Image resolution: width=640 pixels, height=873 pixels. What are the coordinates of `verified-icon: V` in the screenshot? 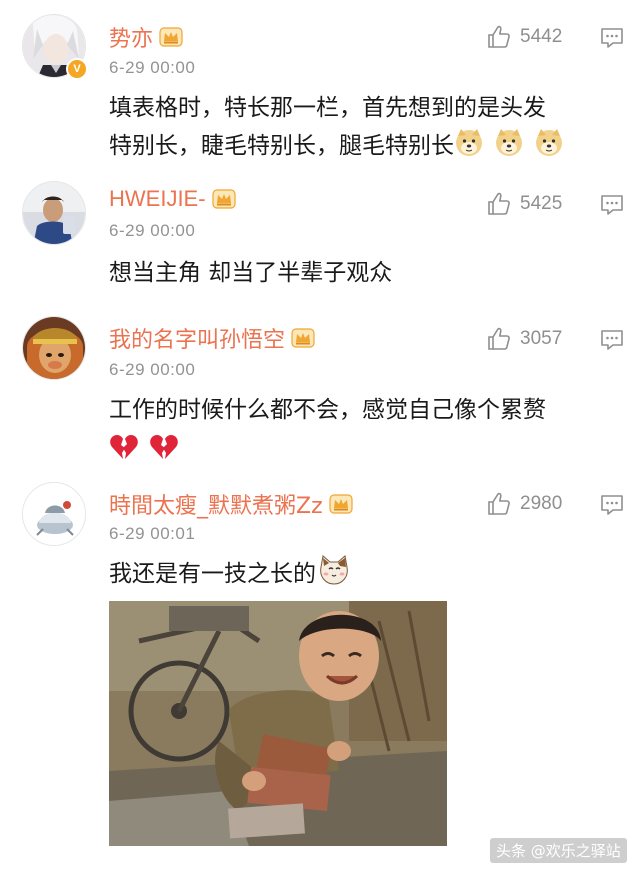 It's located at (77, 69).